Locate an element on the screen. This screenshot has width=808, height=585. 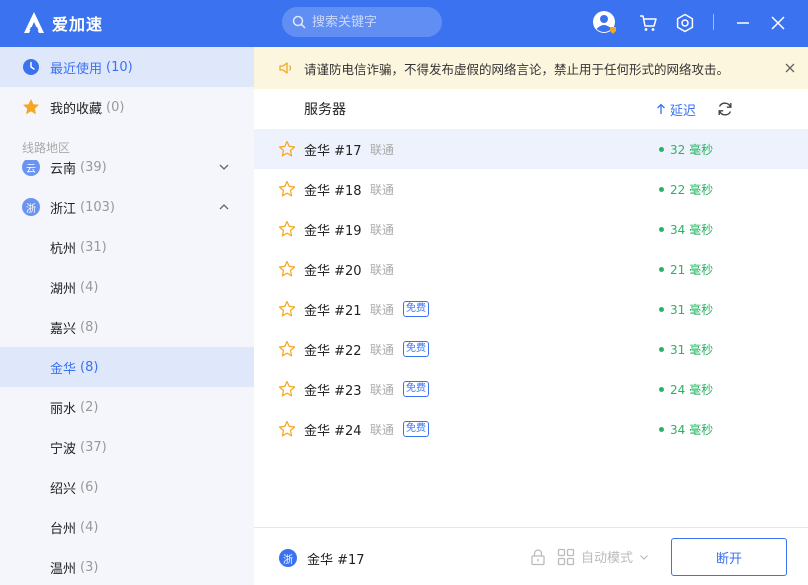
sidebar-item-label: 绍兴 is located at coordinates (63, 489).